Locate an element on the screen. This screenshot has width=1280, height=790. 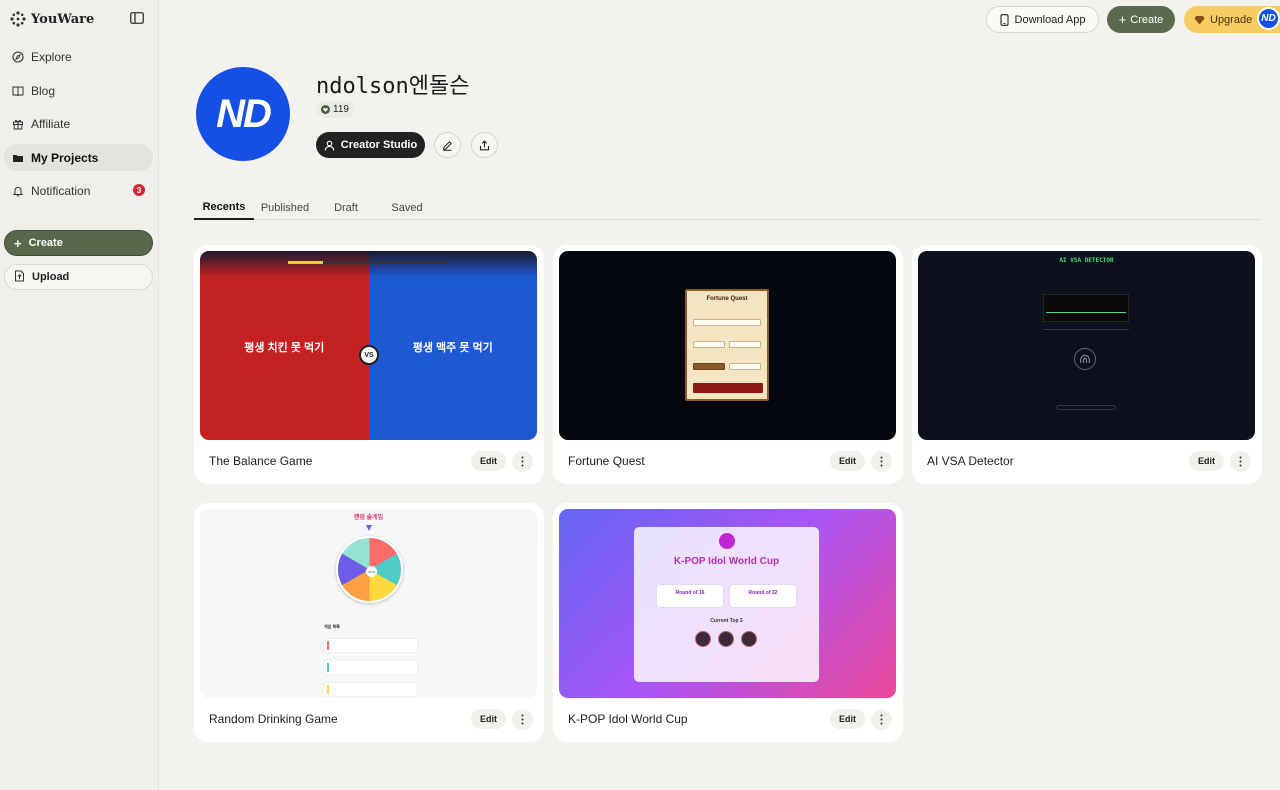
youware-logo-icon is located at coordinates (18, 19).